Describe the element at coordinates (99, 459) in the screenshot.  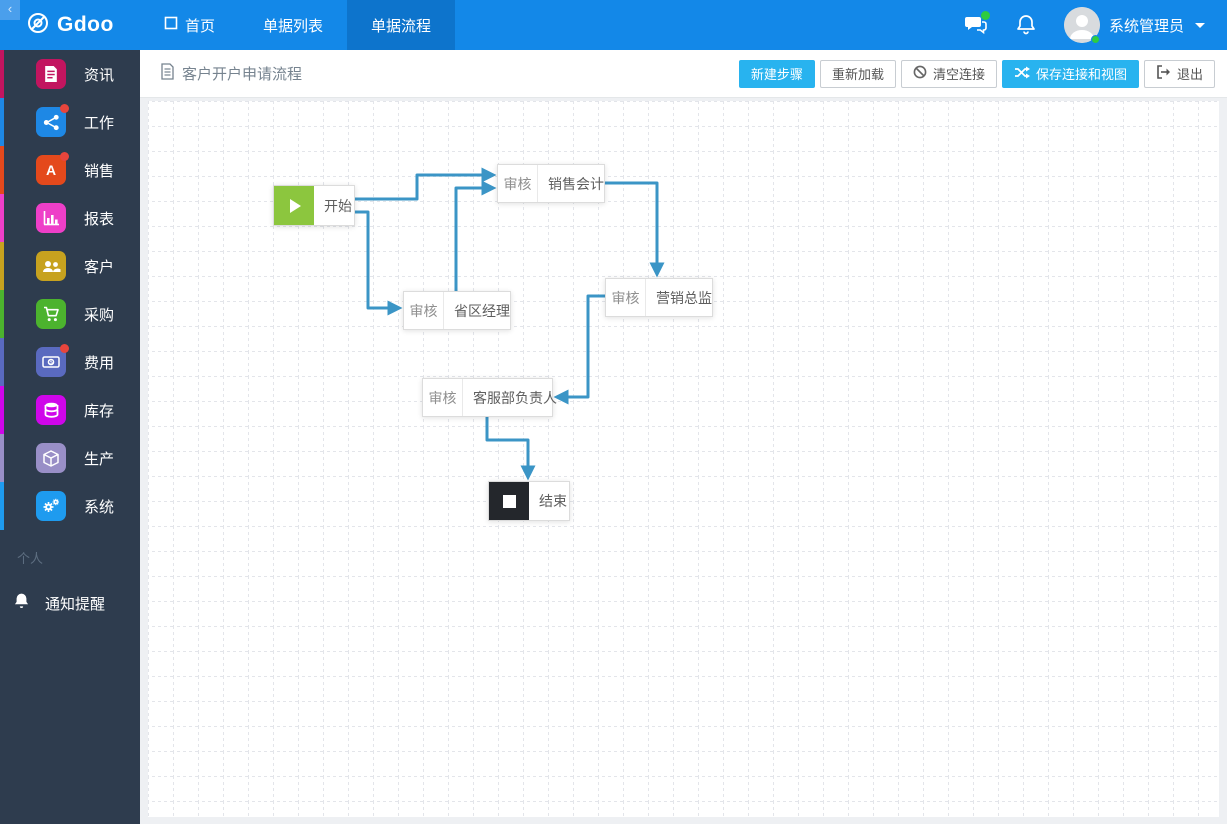
I see `sidebar-item-label: 生产` at that location.